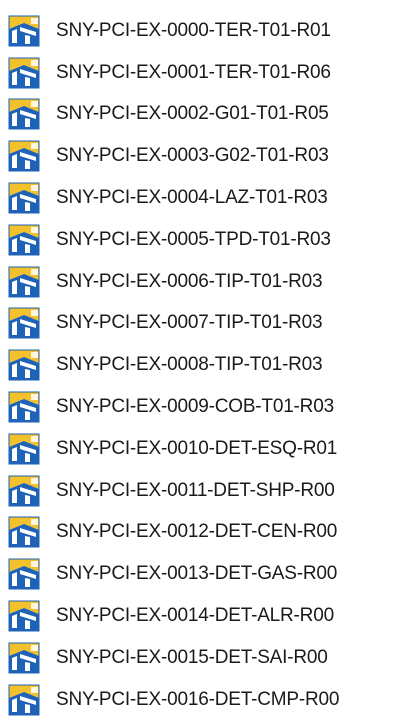 Image resolution: width=398 pixels, height=721 pixels. I want to click on file-item: SNY-PCI-EX-0012-DET-CEN-R00, so click(200, 533).